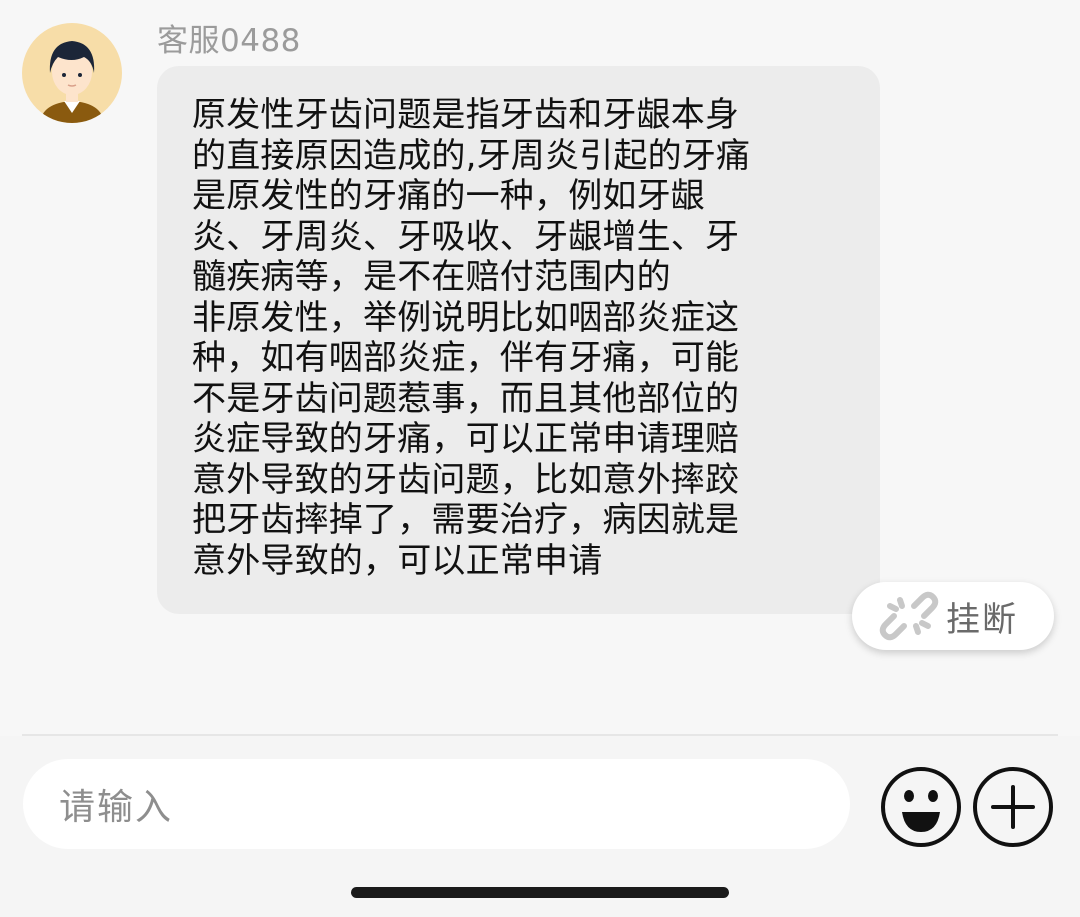  I want to click on avatar-illustration, so click(72, 82).